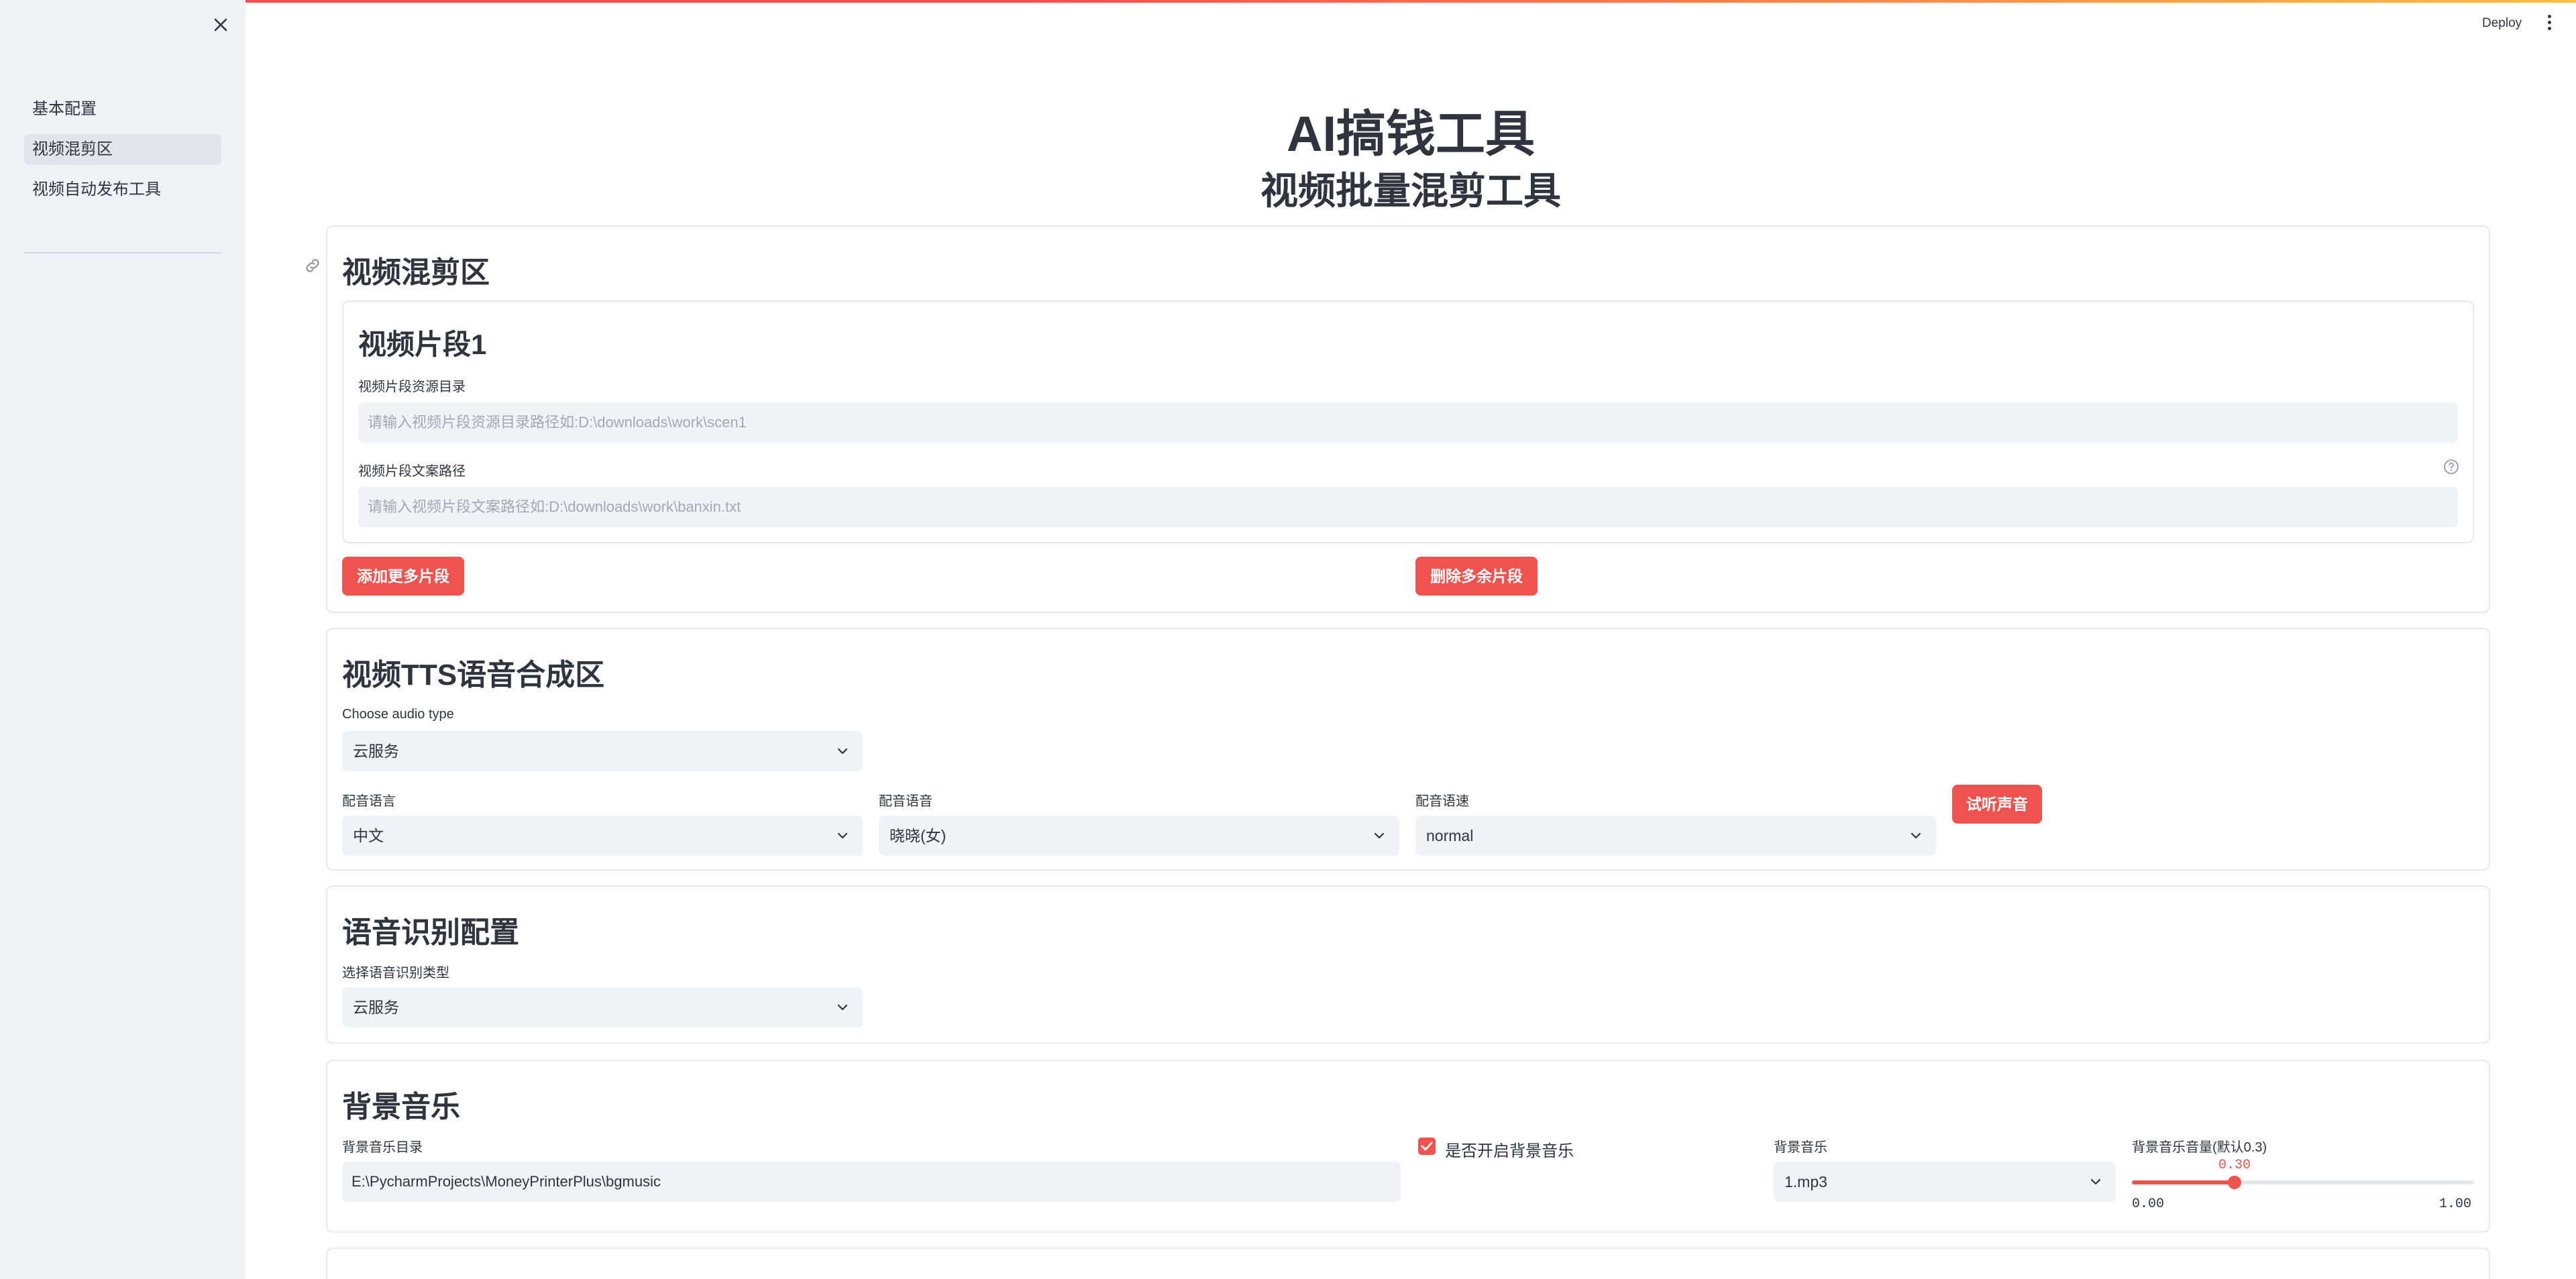  I want to click on sidebar-nav: 基本配置 视频混剪区 视频自动发布工具, so click(122, 154).